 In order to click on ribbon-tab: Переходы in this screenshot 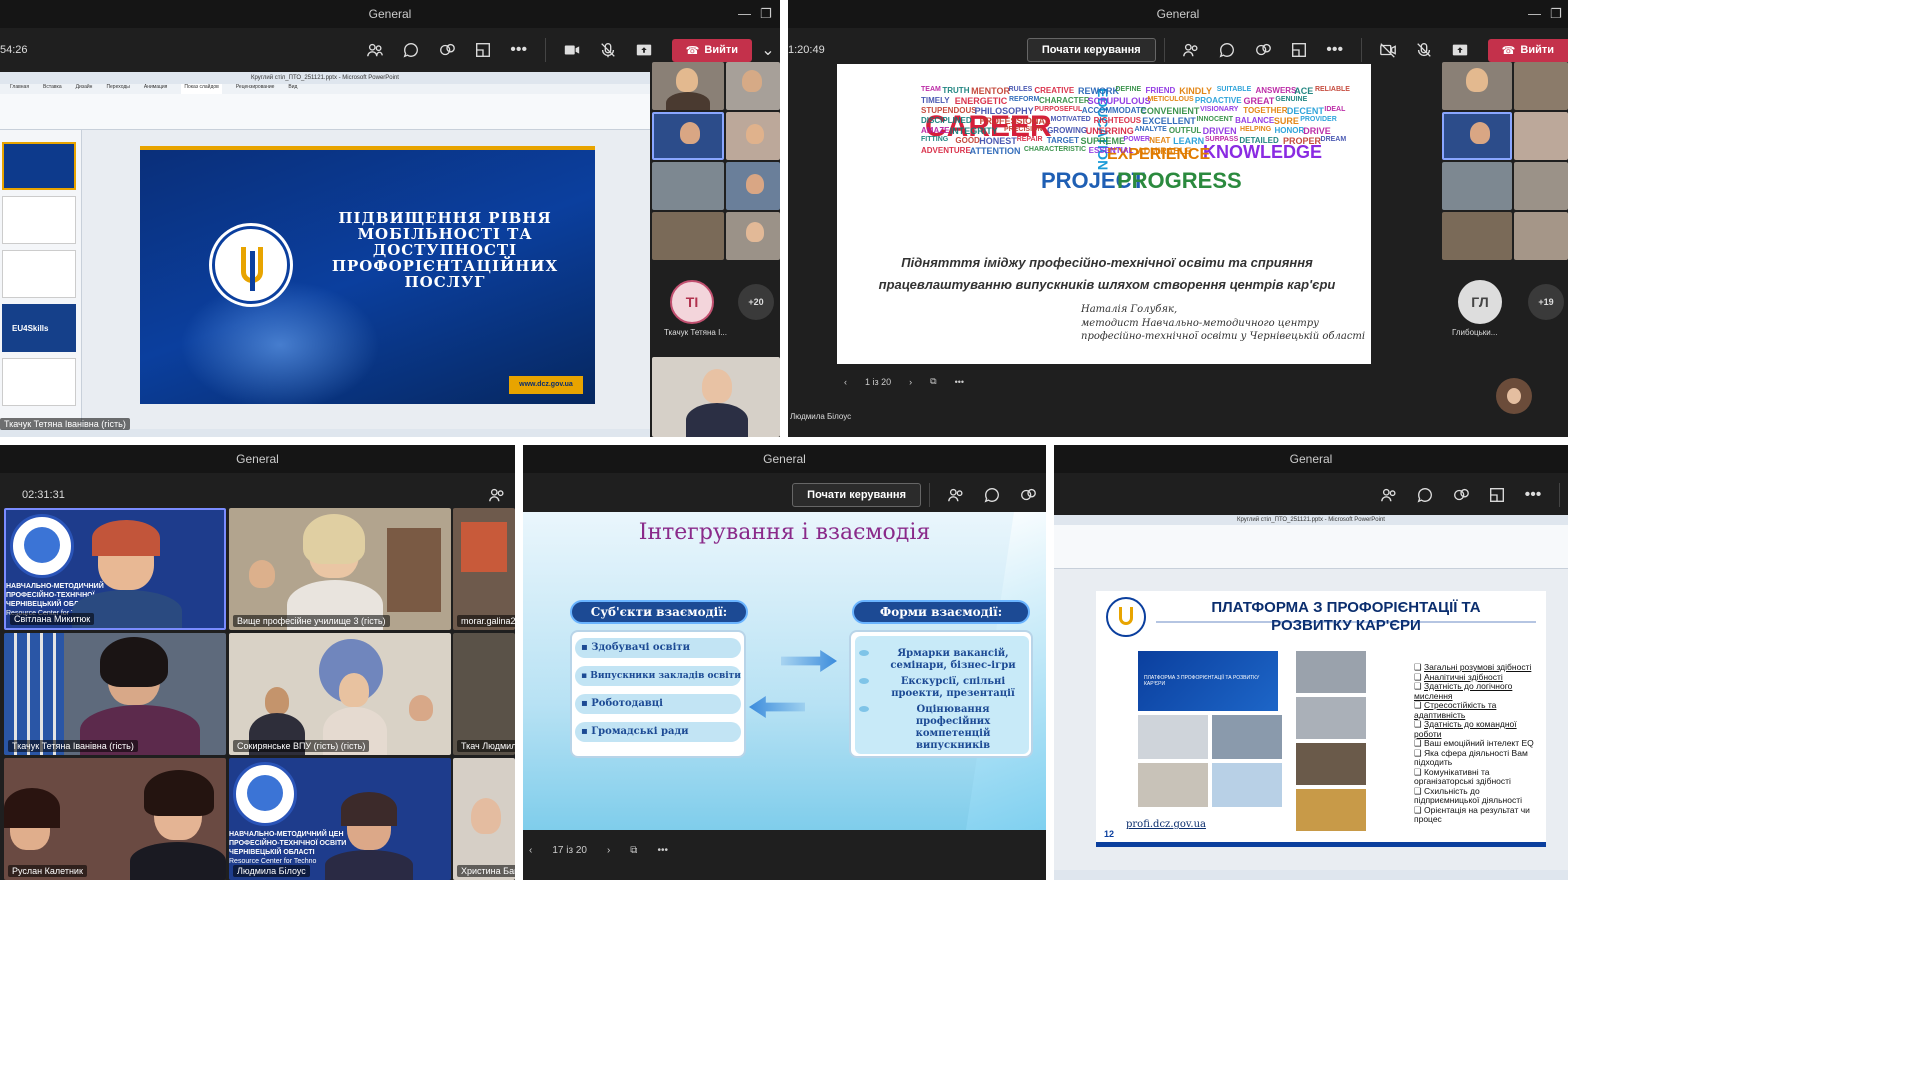, I will do `click(117, 89)`.